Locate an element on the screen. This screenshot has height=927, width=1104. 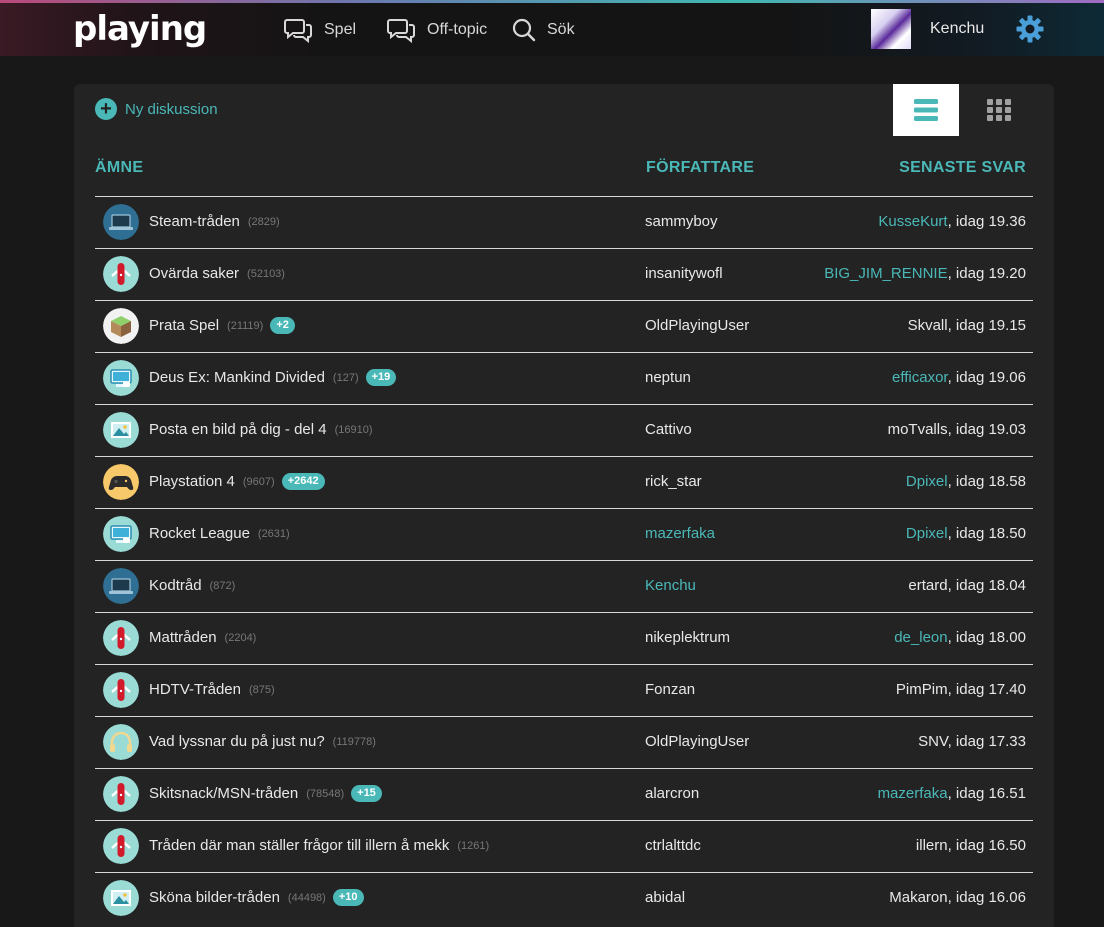
nav-off-topic: Off-topic is located at coordinates (437, 30).